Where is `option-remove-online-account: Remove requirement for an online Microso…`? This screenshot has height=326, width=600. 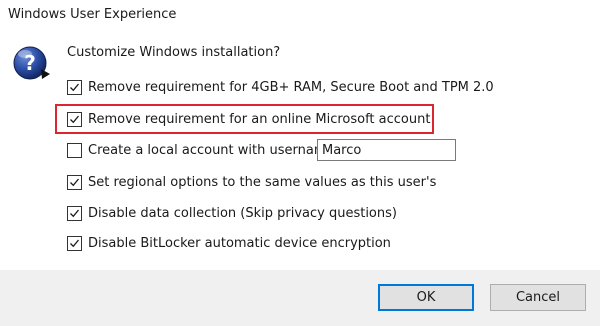 option-remove-online-account: Remove requirement for an online Microso… is located at coordinates (248, 119).